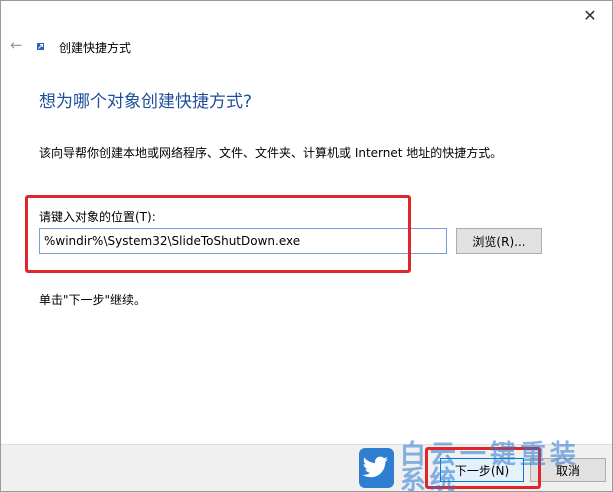 The height and width of the screenshot is (492, 613). I want to click on location-input, so click(243, 241).